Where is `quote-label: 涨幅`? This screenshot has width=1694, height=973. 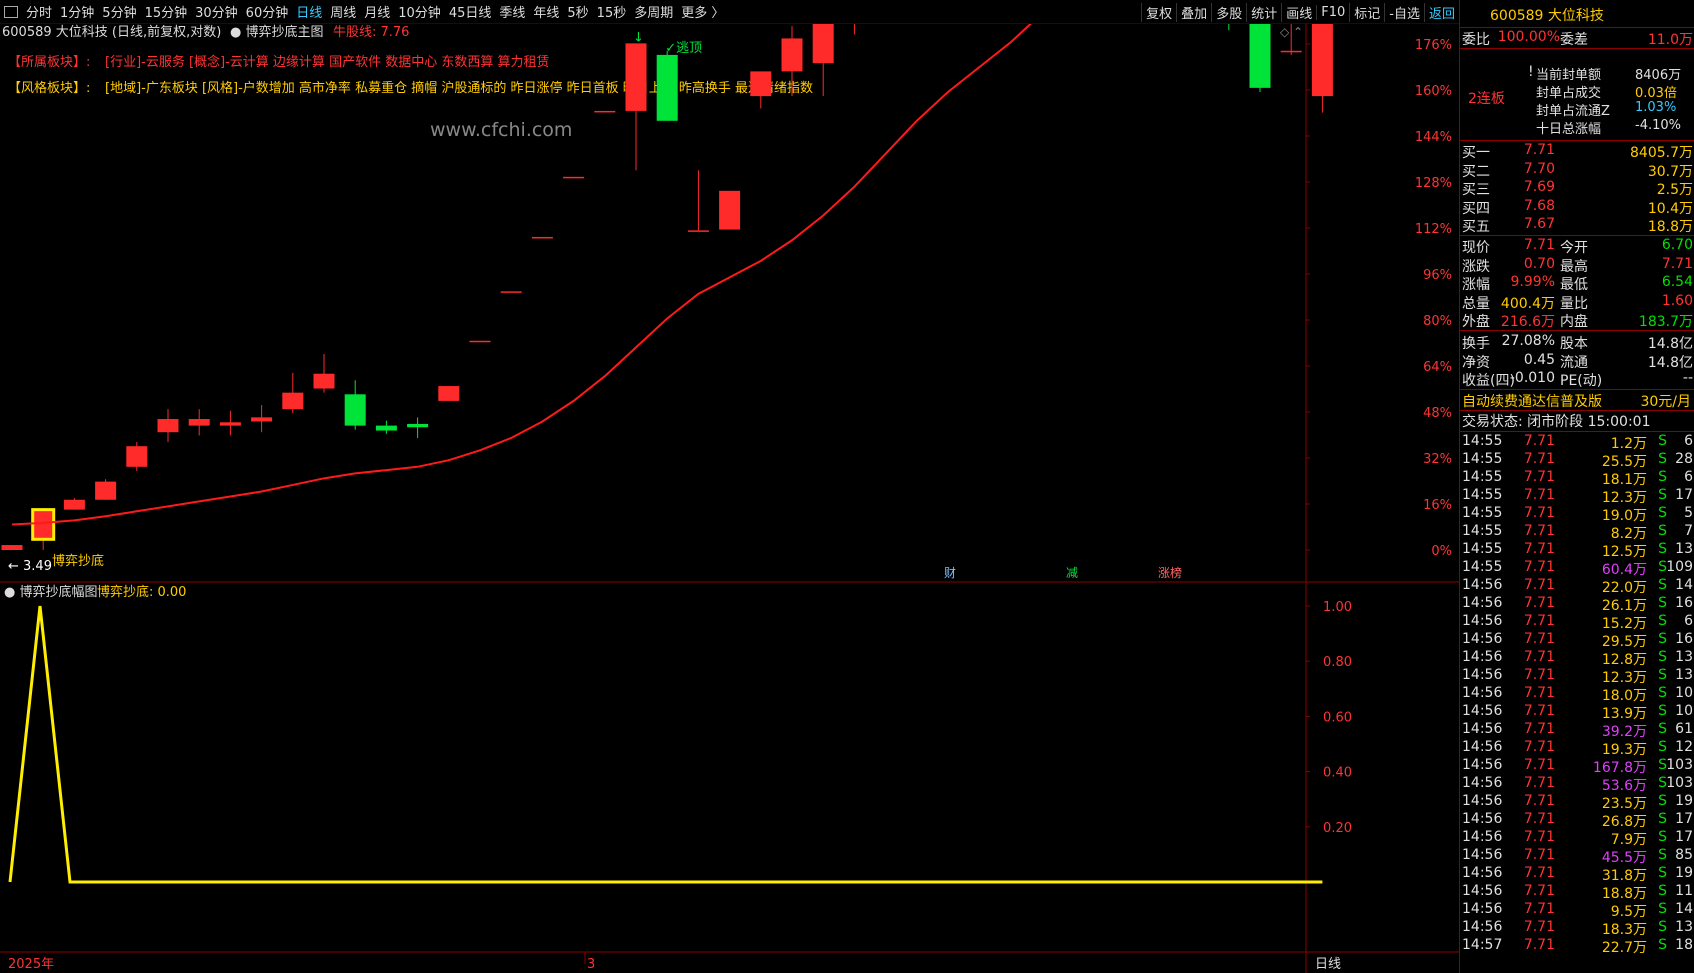 quote-label: 涨幅 is located at coordinates (1476, 285).